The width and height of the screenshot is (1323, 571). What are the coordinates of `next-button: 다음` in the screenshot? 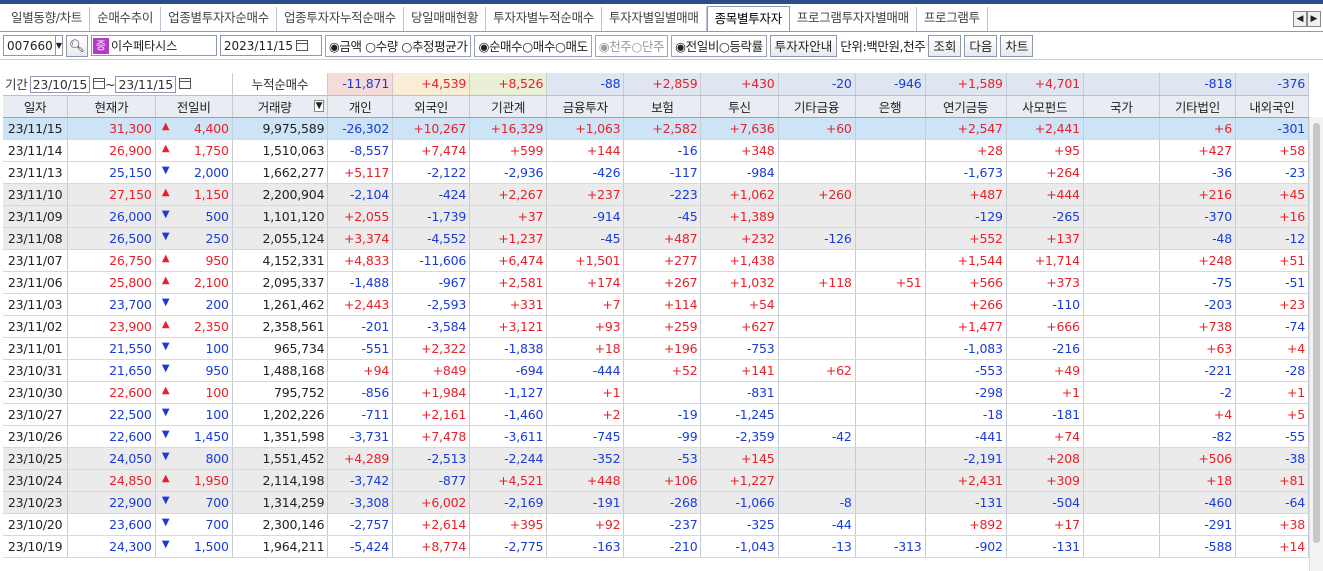 It's located at (981, 45).